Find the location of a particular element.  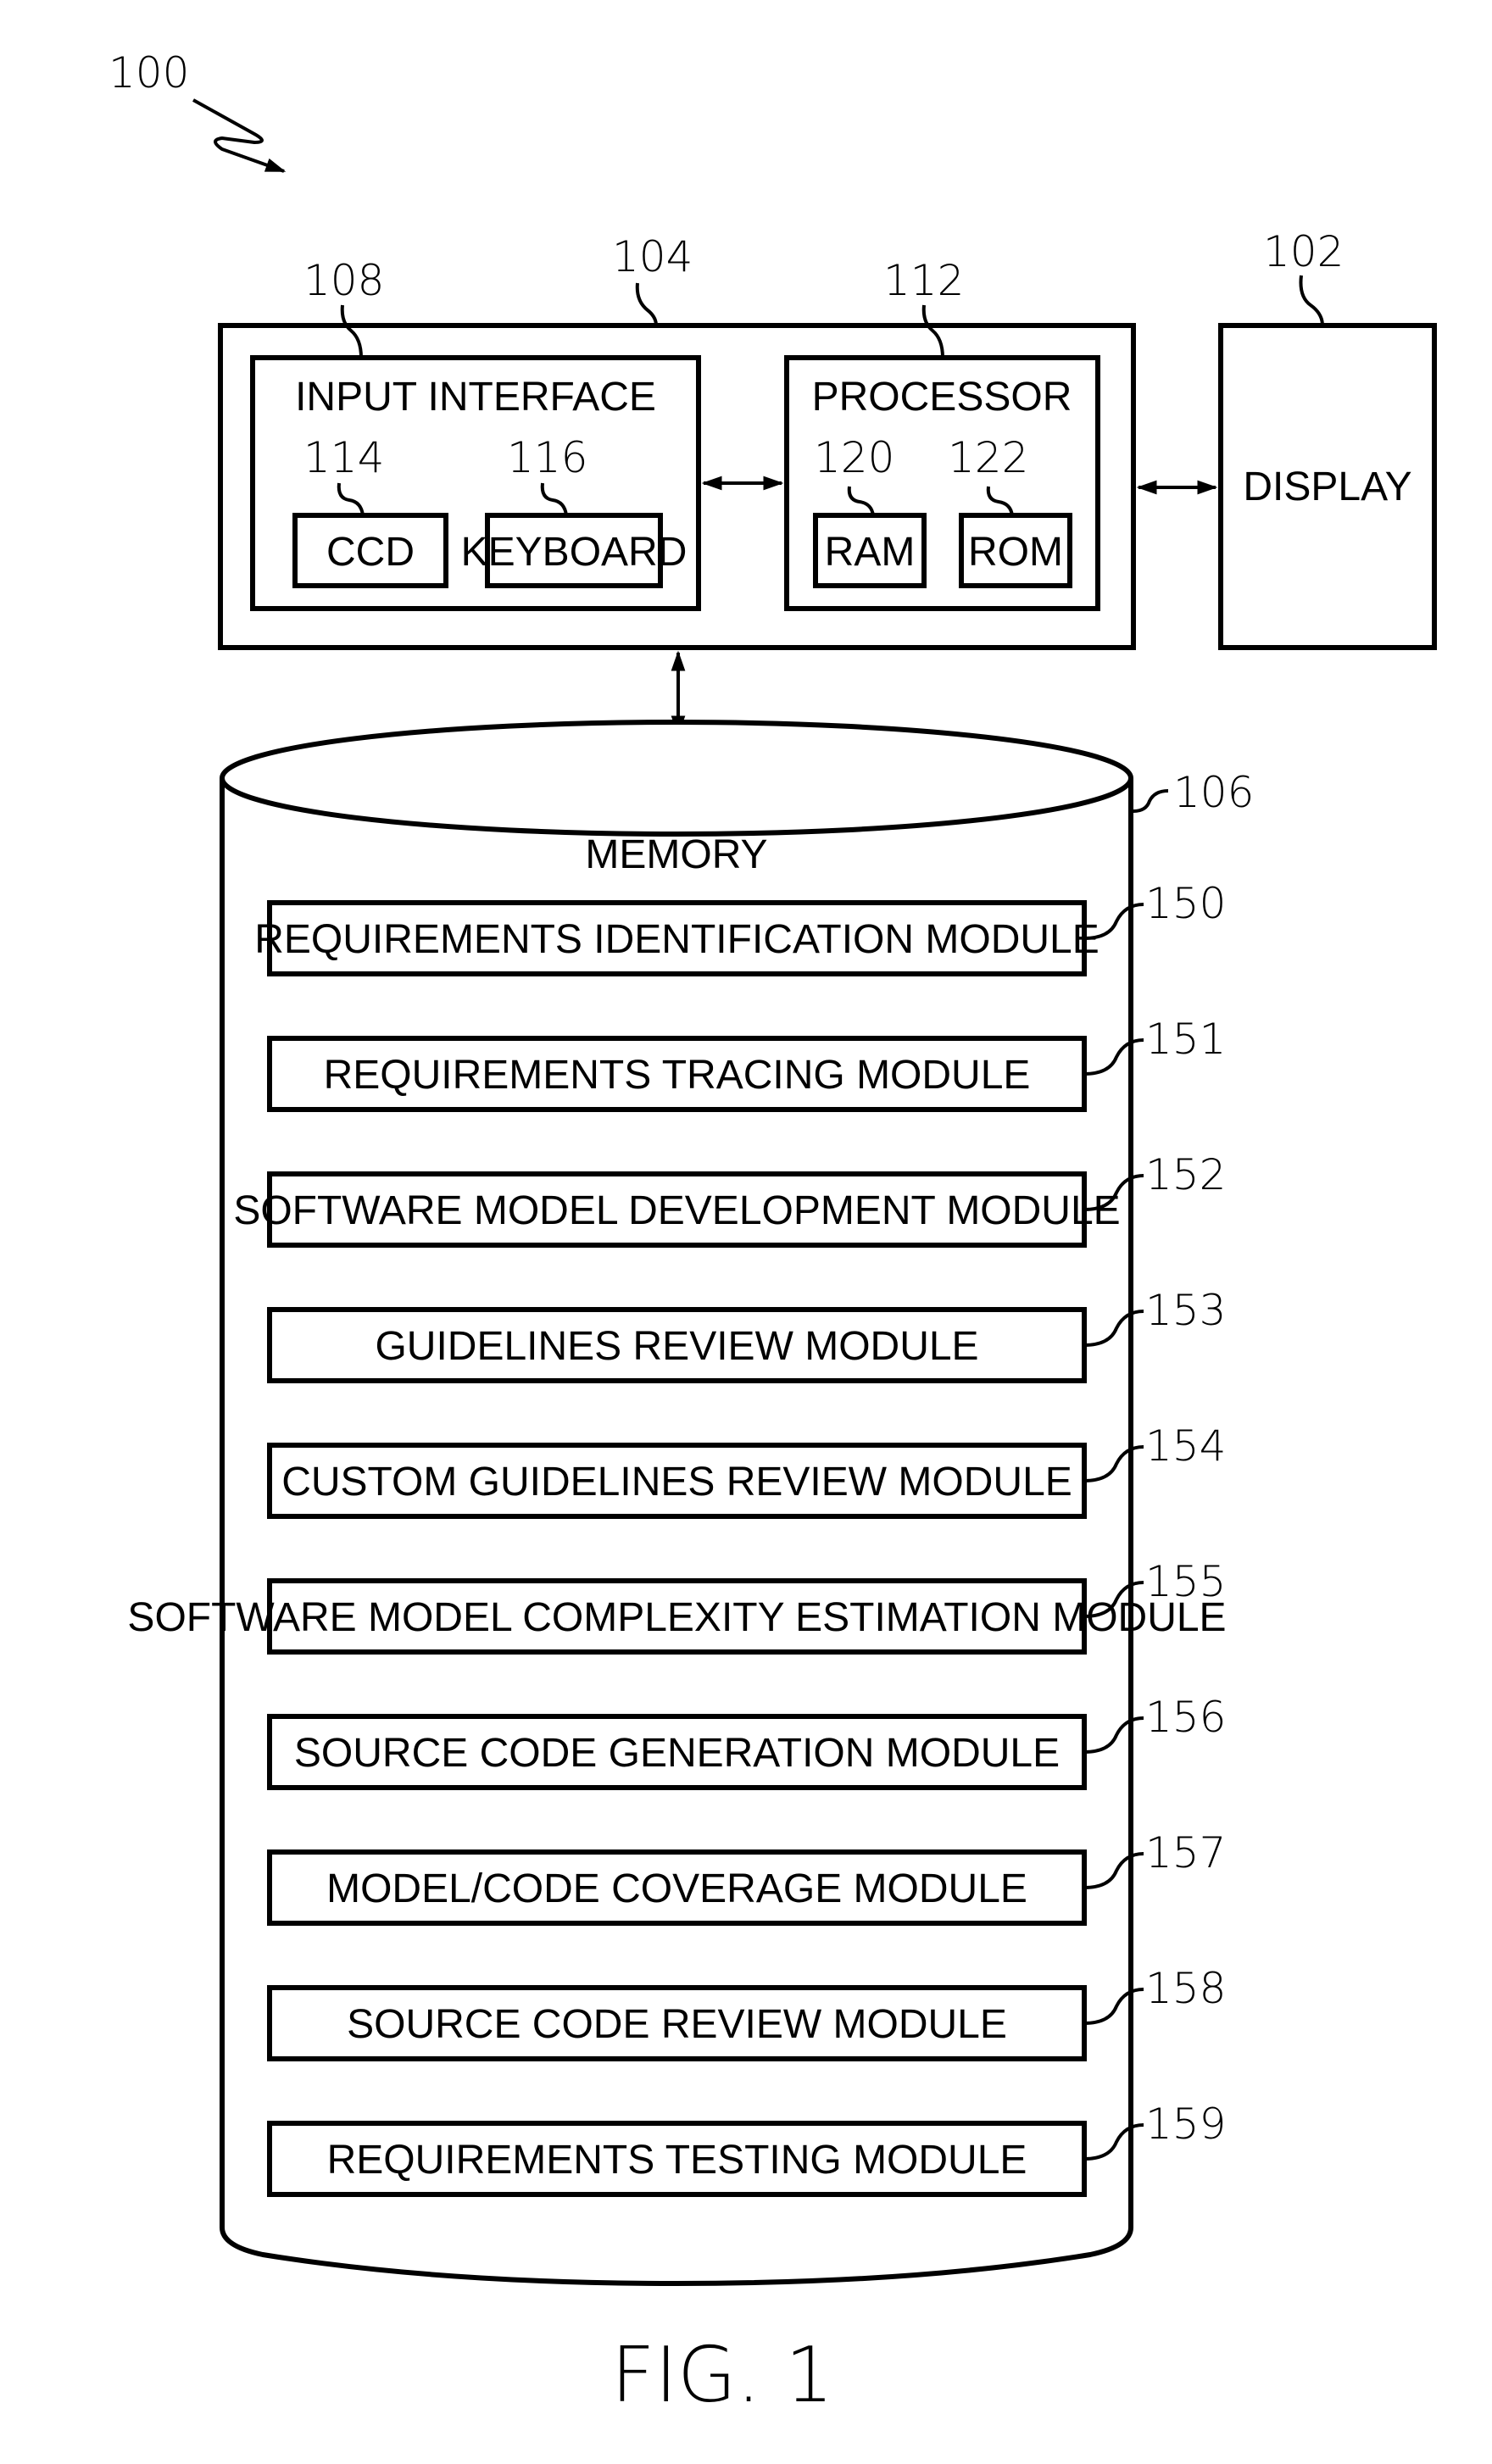

memory-module-label: GUIDELINES REVIEW MODULE is located at coordinates (676, 1346).